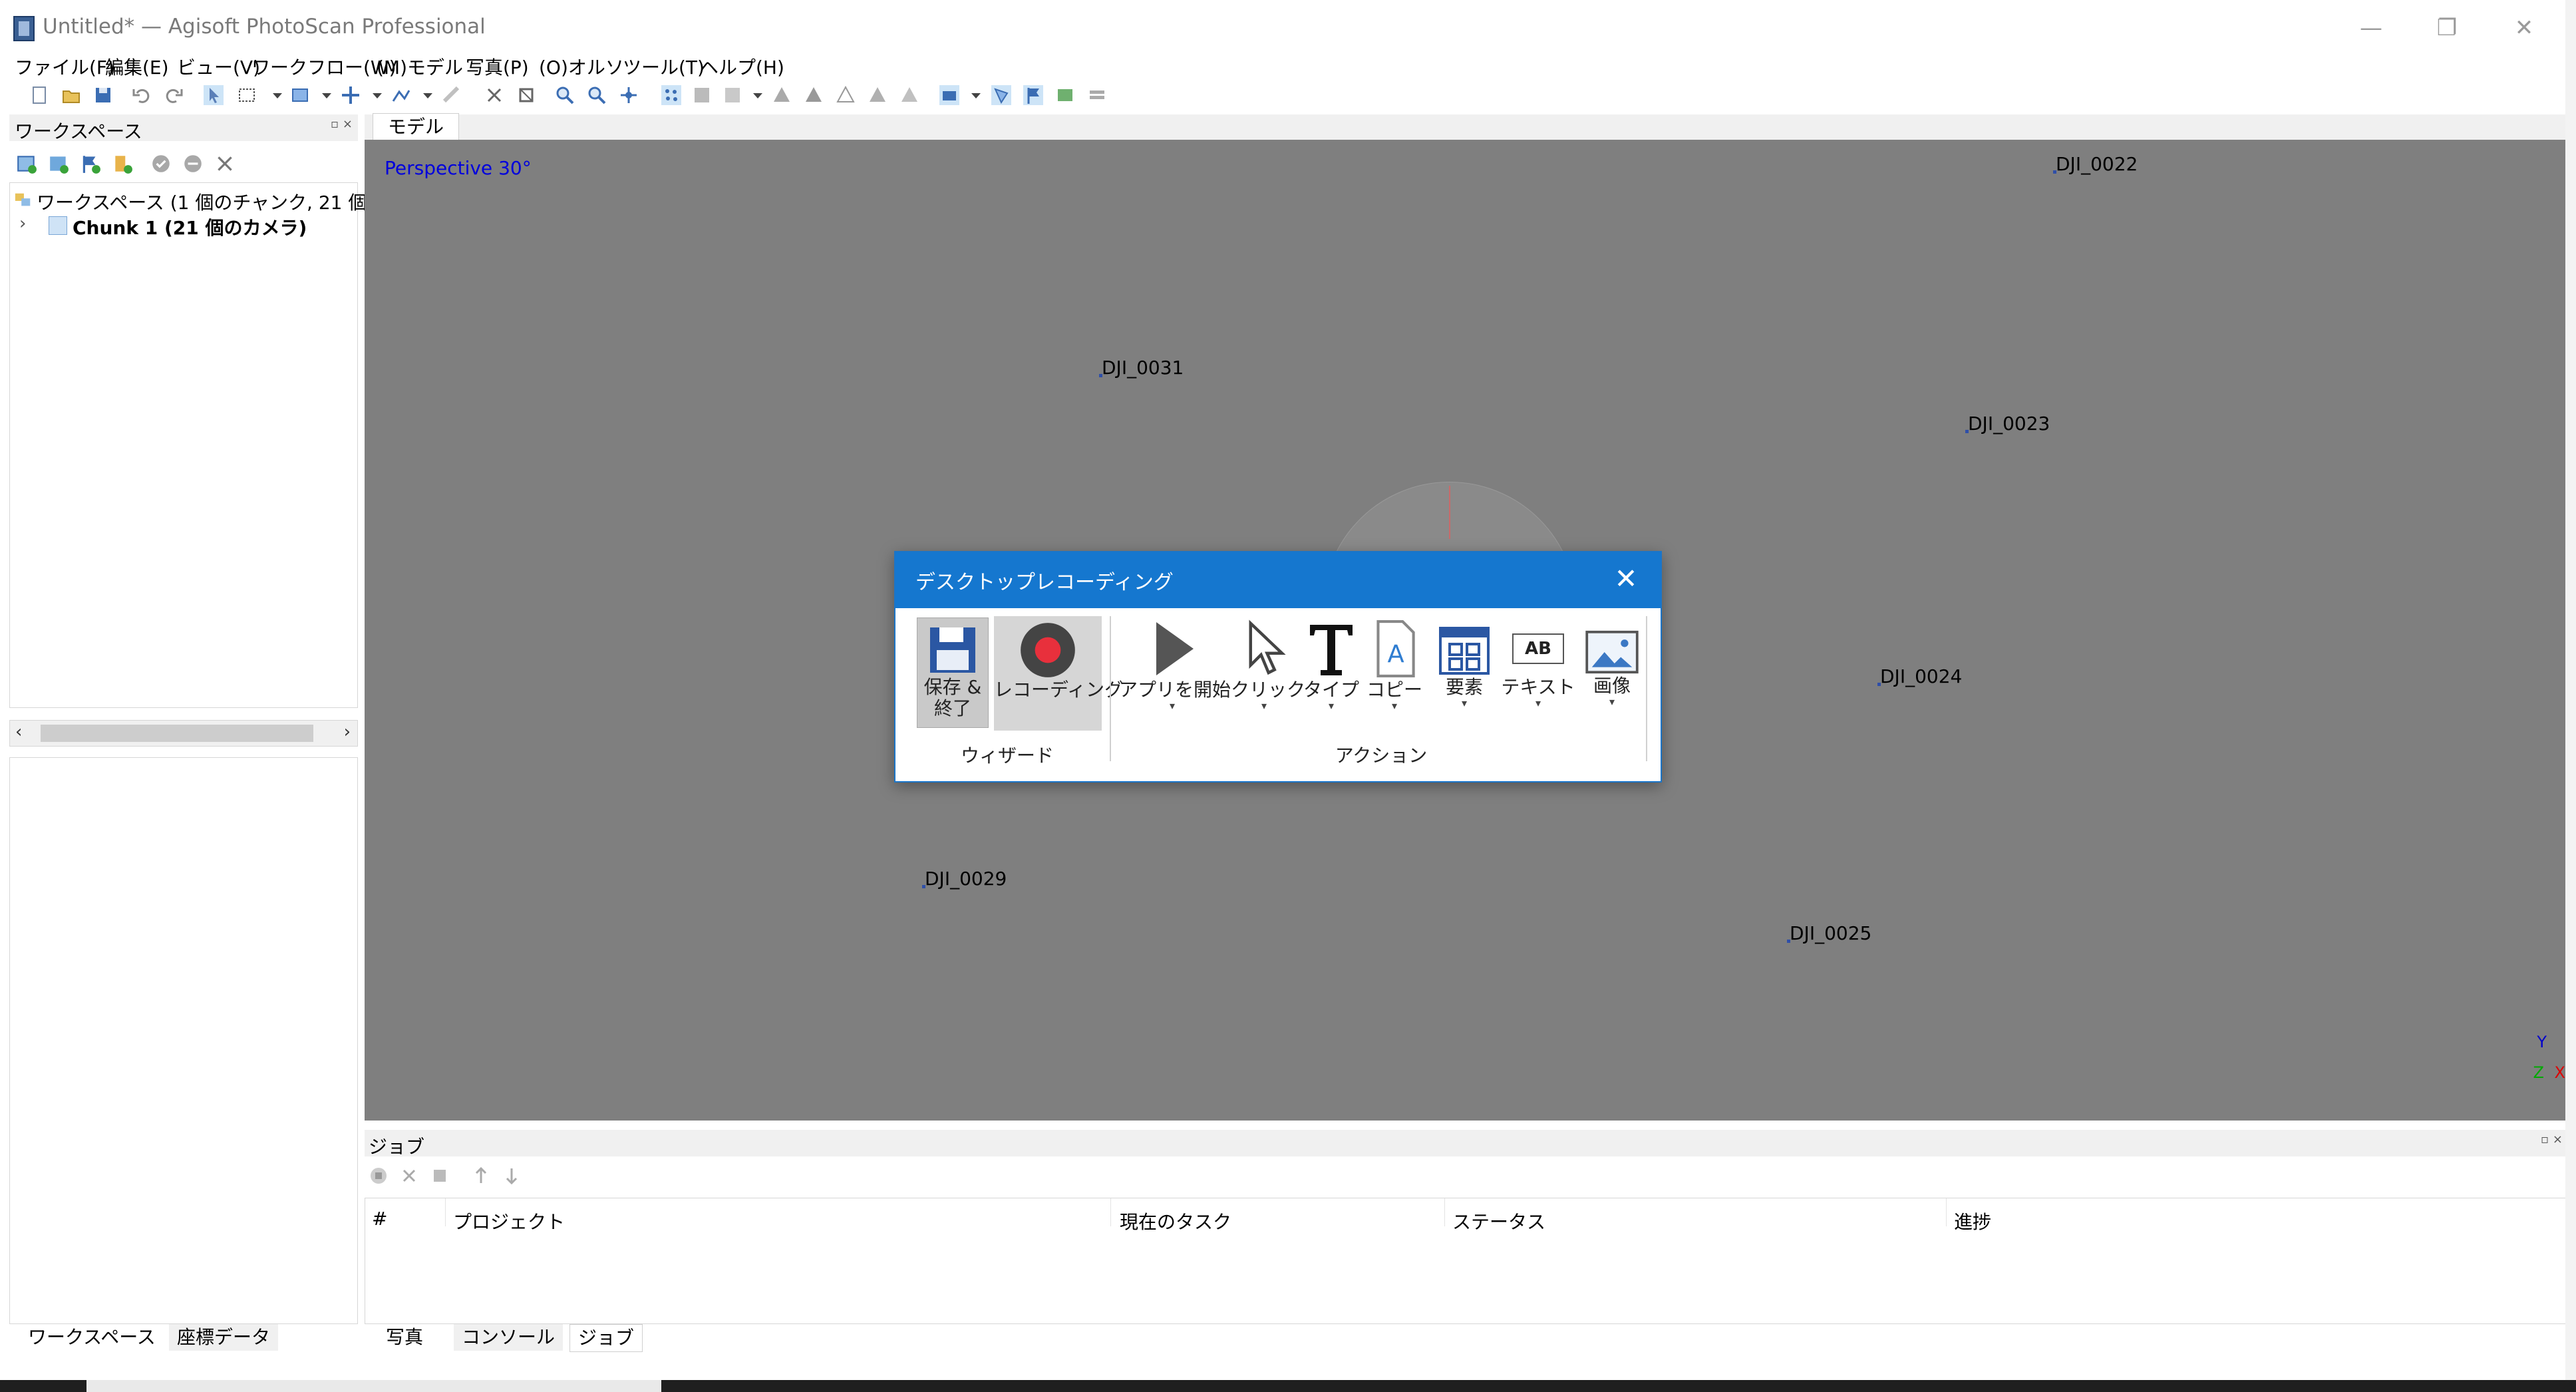  Describe the element at coordinates (379, 1219) in the screenshot. I see `column-header-number: #` at that location.